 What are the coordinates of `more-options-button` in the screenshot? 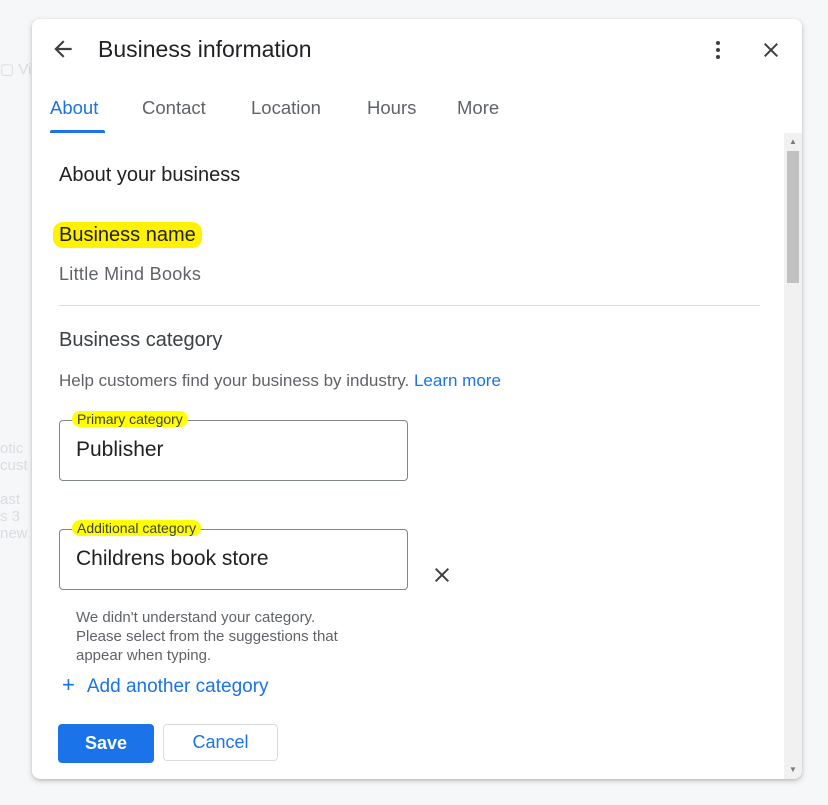 It's located at (718, 50).